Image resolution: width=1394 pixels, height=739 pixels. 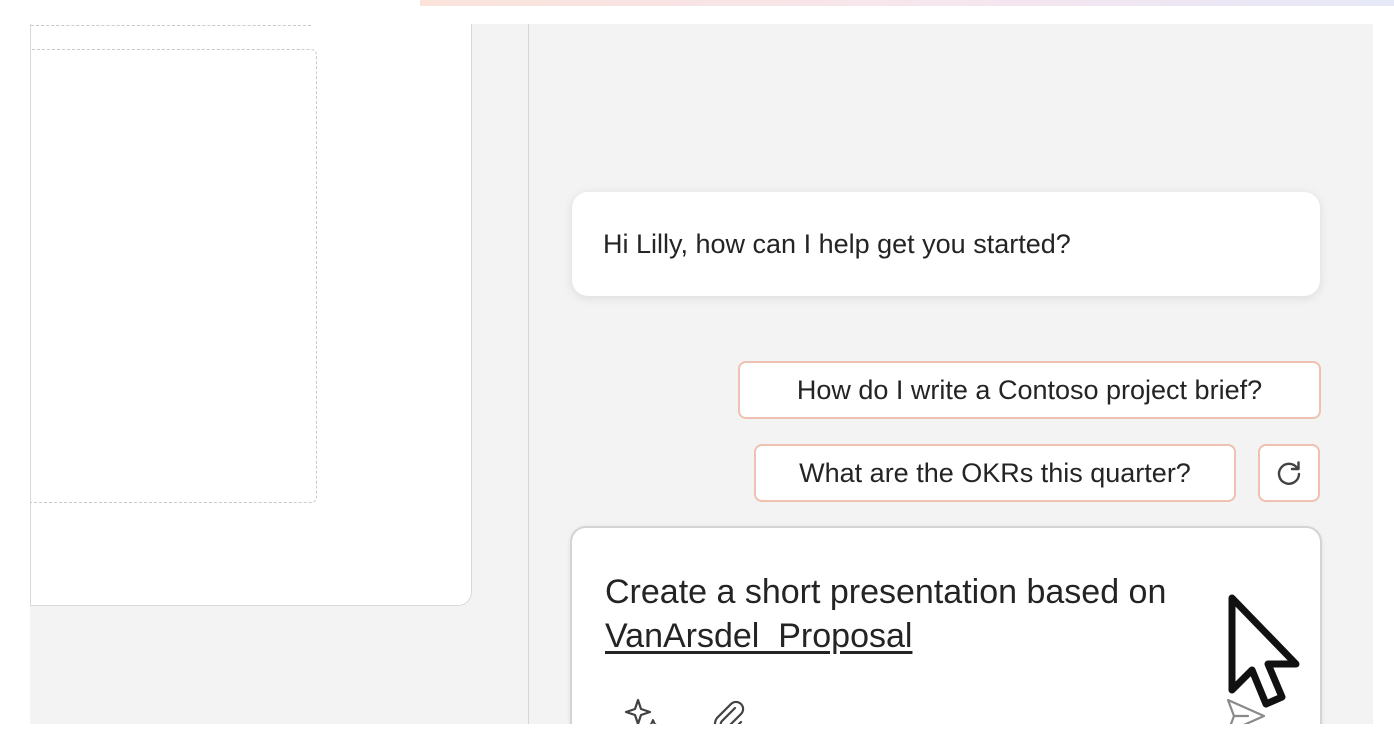 I want to click on file-reference-link: VanArsdel_Proposal, so click(x=758, y=636).